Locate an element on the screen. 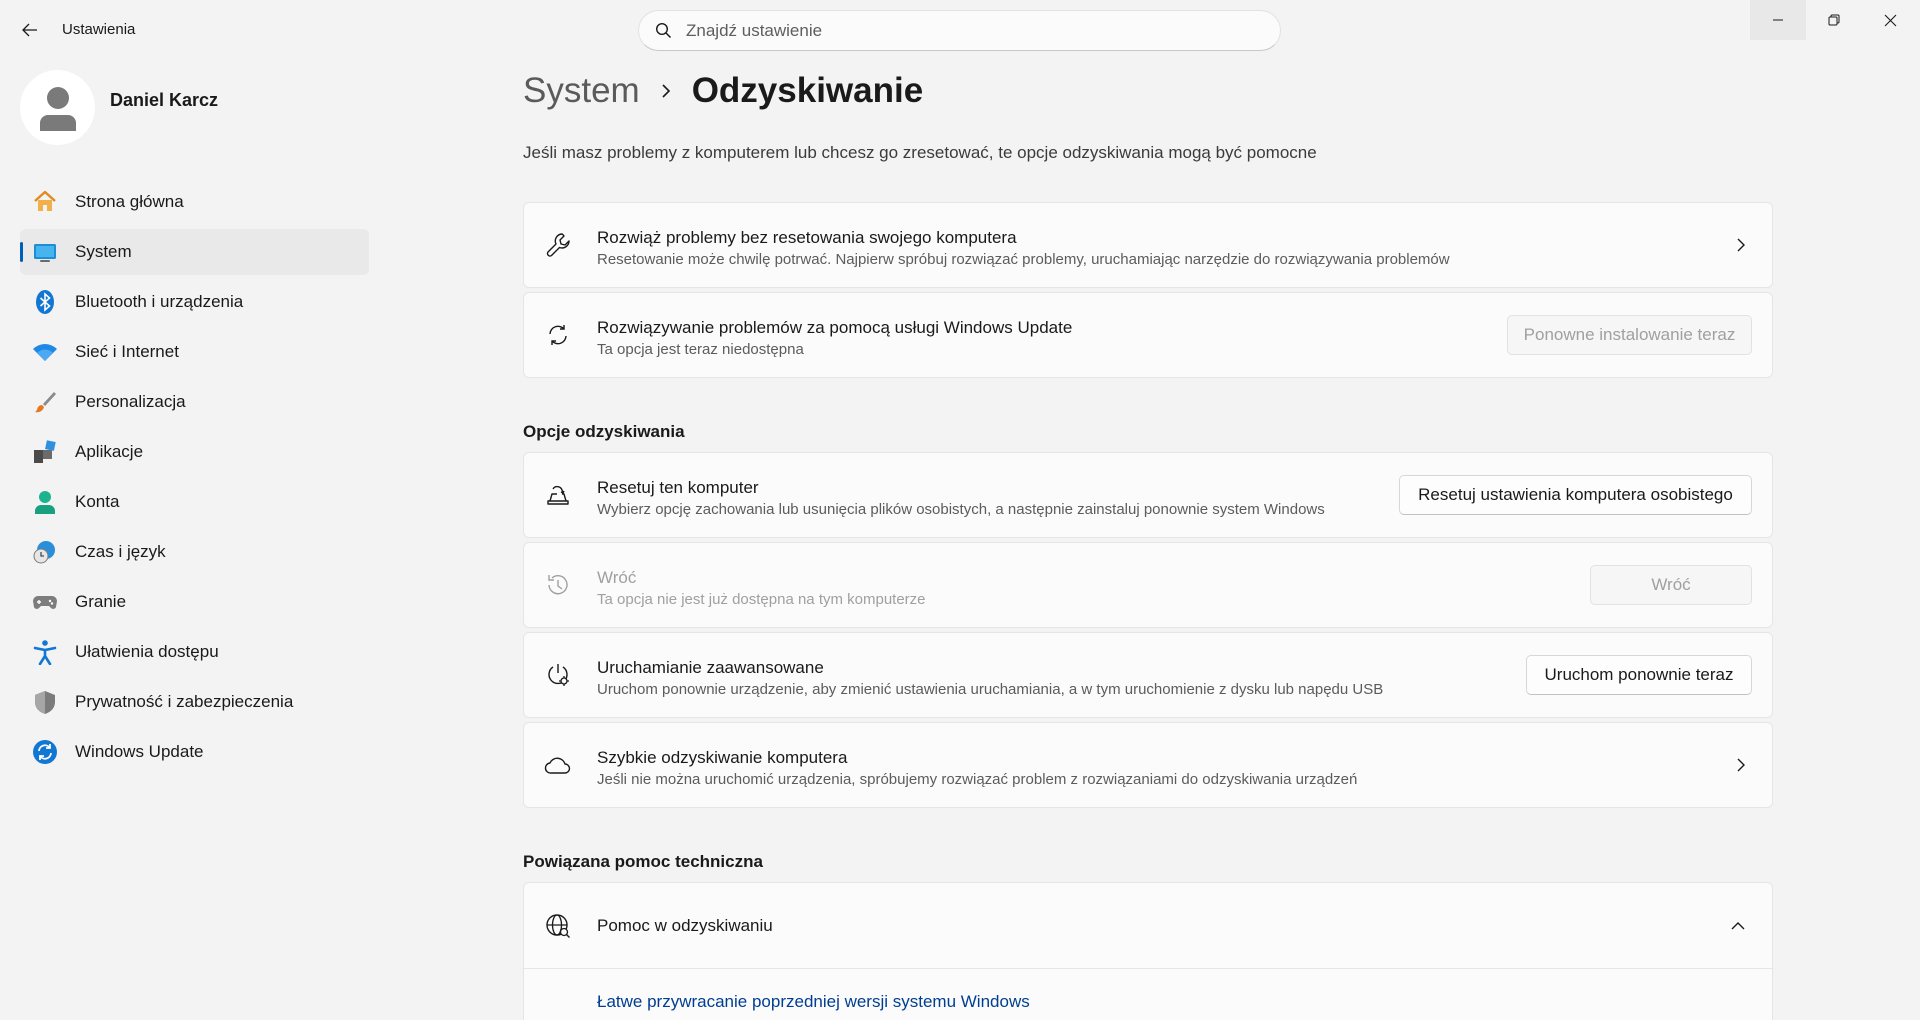  close-icon is located at coordinates (1890, 20).